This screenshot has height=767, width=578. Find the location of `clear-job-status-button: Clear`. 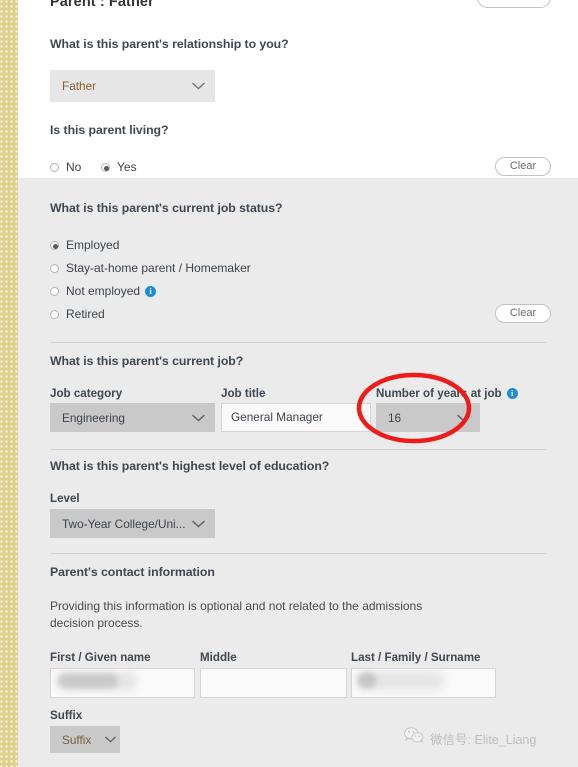

clear-job-status-button: Clear is located at coordinates (523, 313).